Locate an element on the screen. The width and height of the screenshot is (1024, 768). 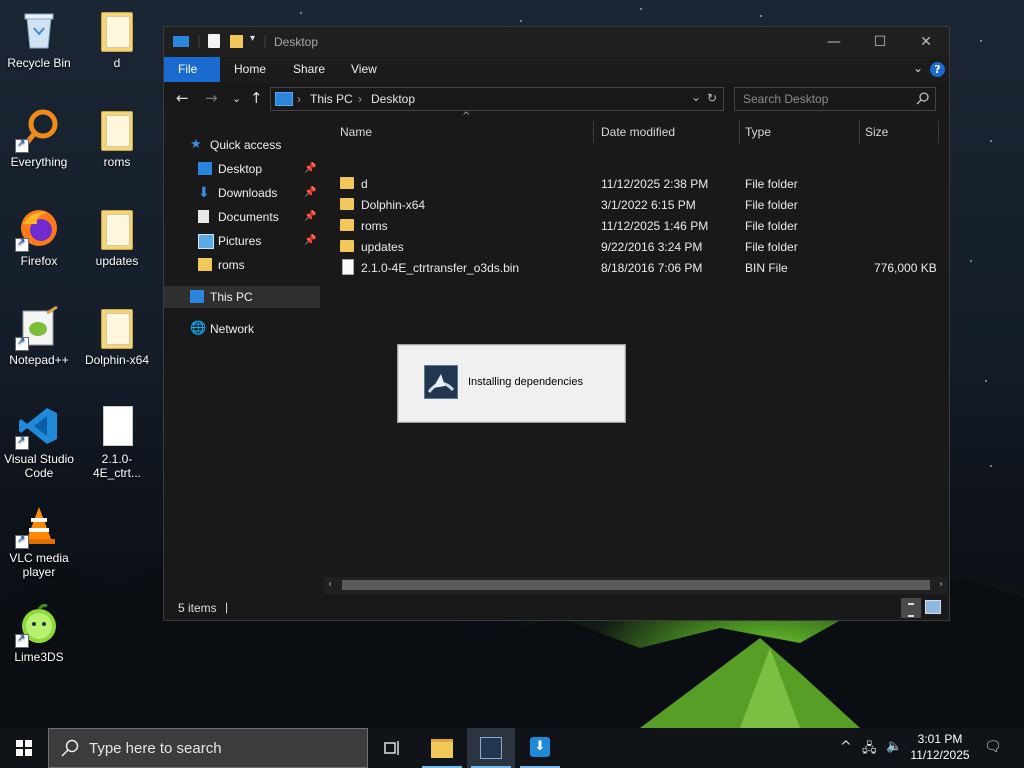
tab-share: Share is located at coordinates (309, 69).